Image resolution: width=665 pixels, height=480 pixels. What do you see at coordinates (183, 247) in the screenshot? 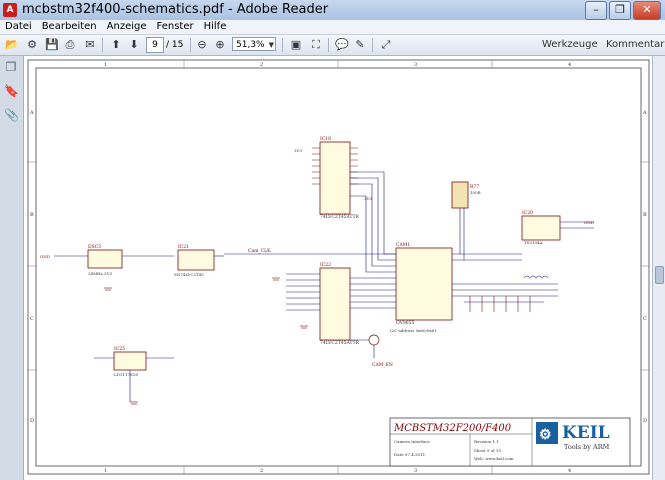
I see `ic21-ref: IC21` at bounding box center [183, 247].